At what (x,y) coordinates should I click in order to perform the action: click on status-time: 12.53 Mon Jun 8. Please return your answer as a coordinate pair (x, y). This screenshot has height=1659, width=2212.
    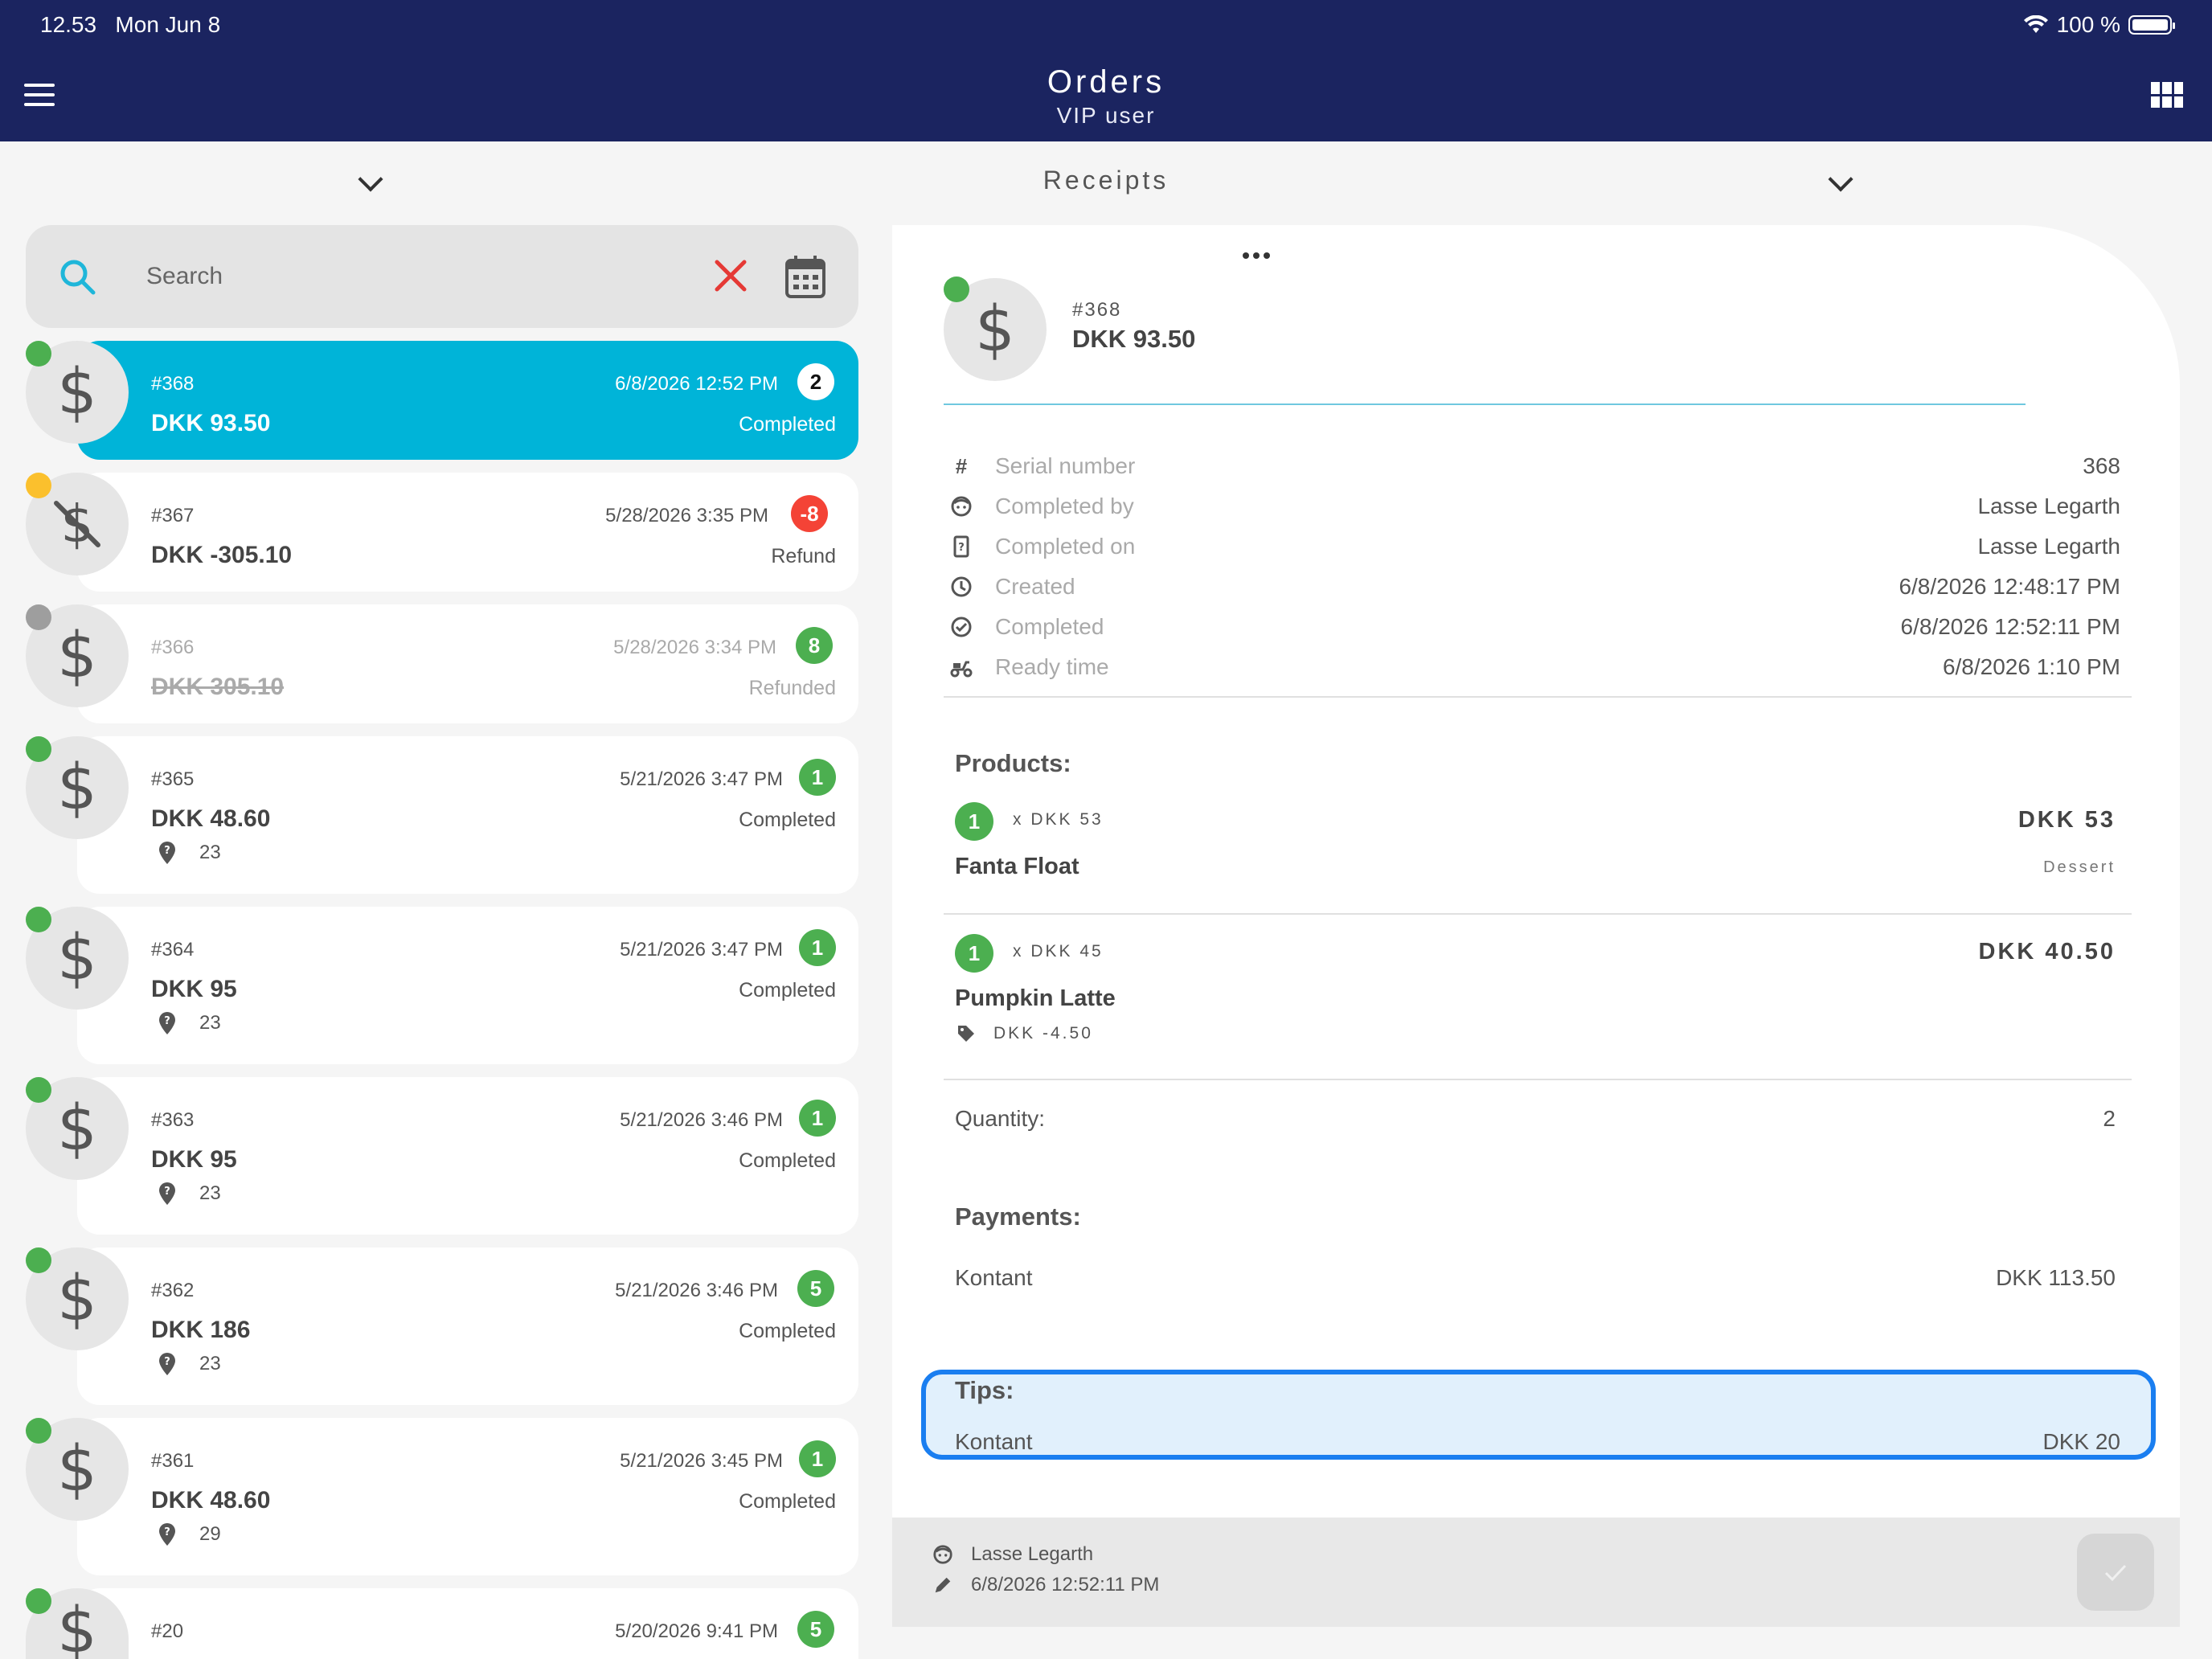
    Looking at the image, I should click on (130, 25).